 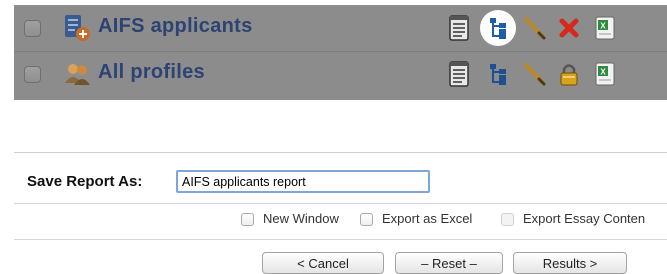 I want to click on export-essay-label: Export Essay Conten, so click(x=584, y=218).